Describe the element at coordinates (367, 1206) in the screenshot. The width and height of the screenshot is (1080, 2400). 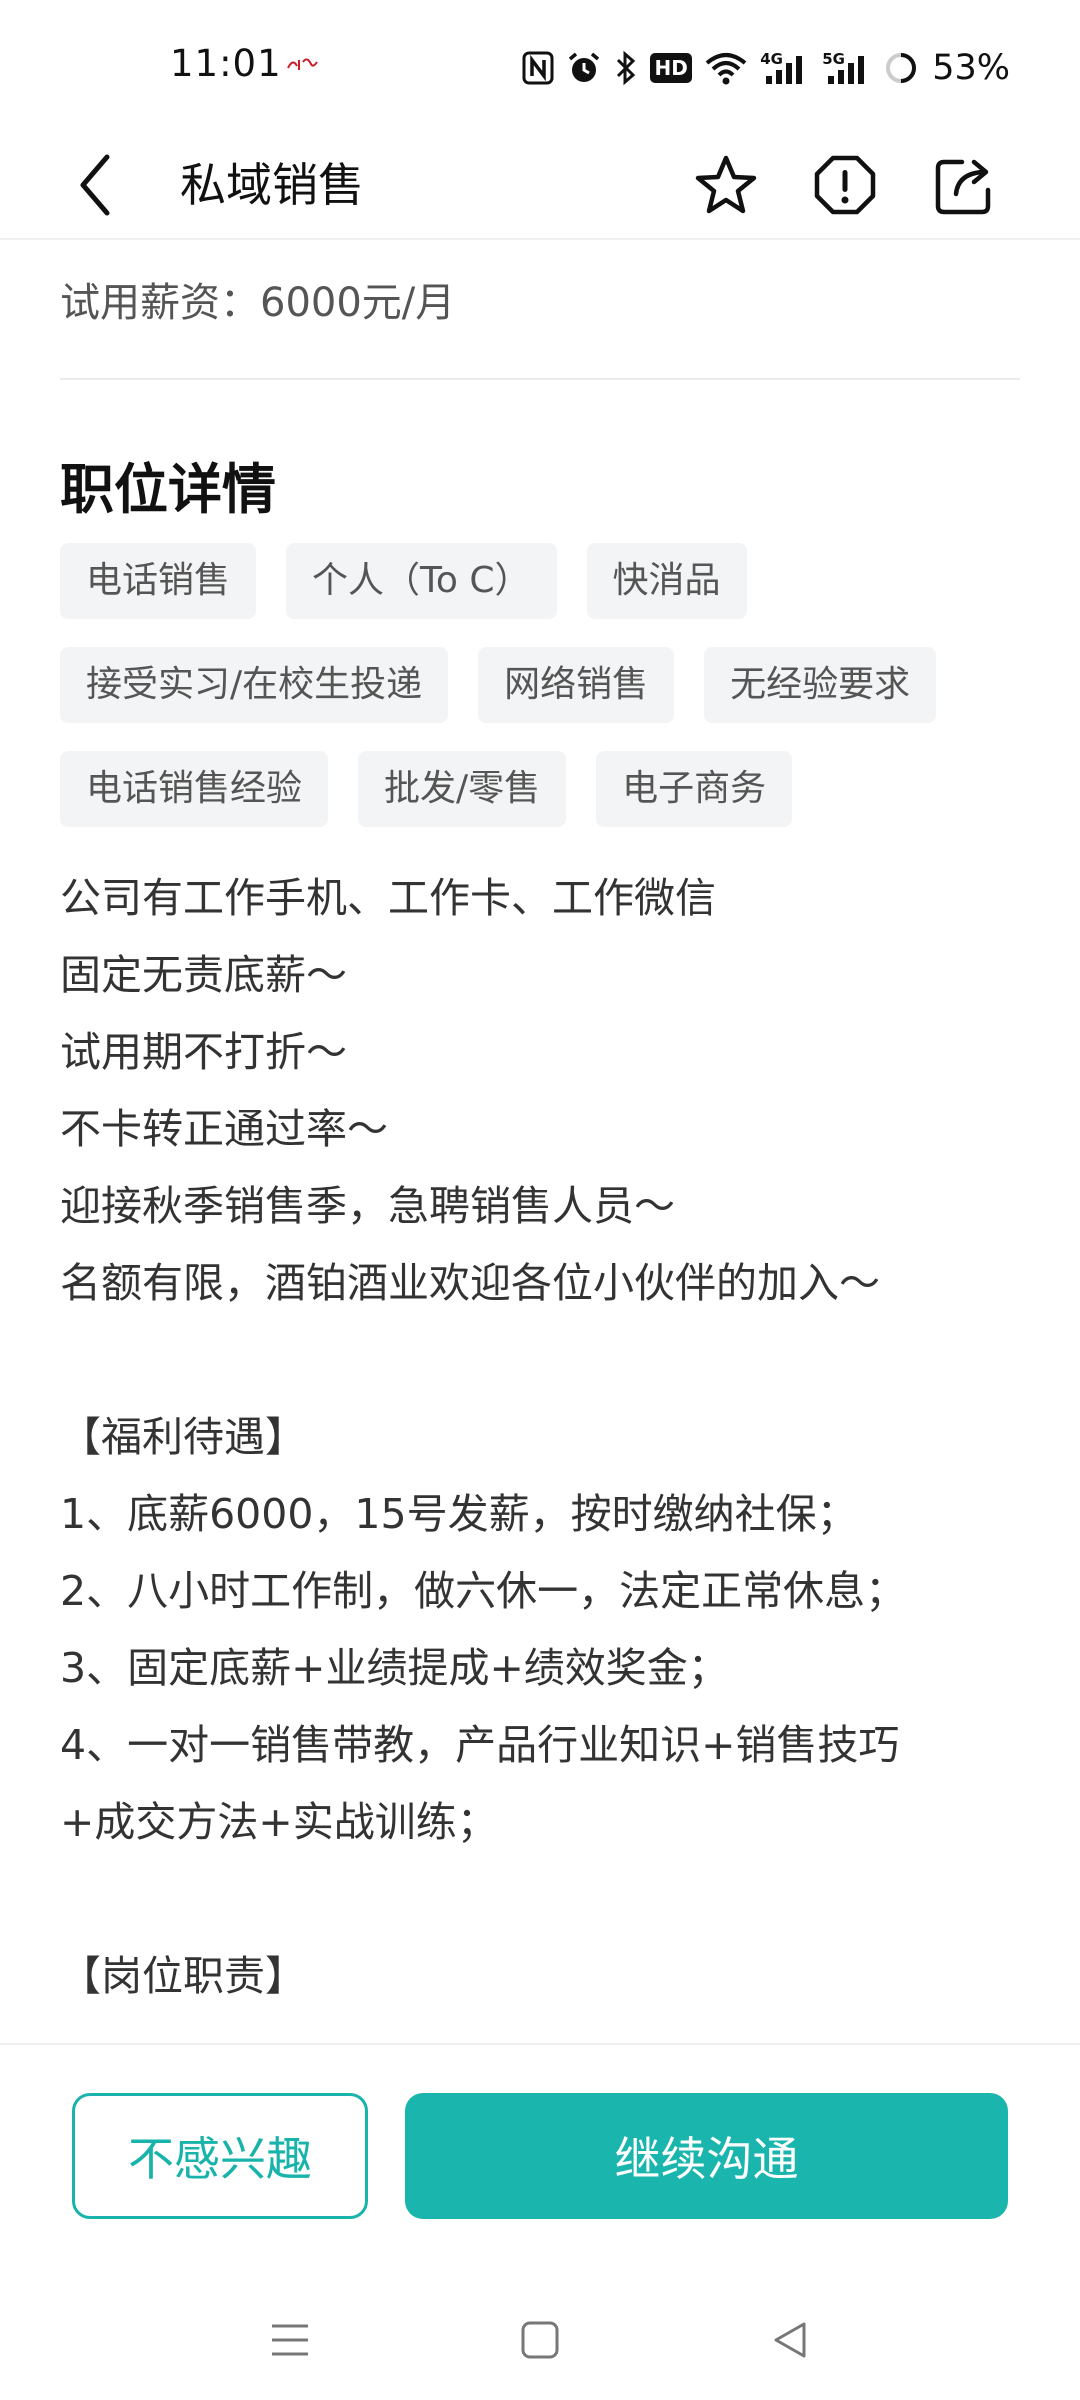
I see `description-line: 迎接秋季销售季，急聘销售人员～` at that location.